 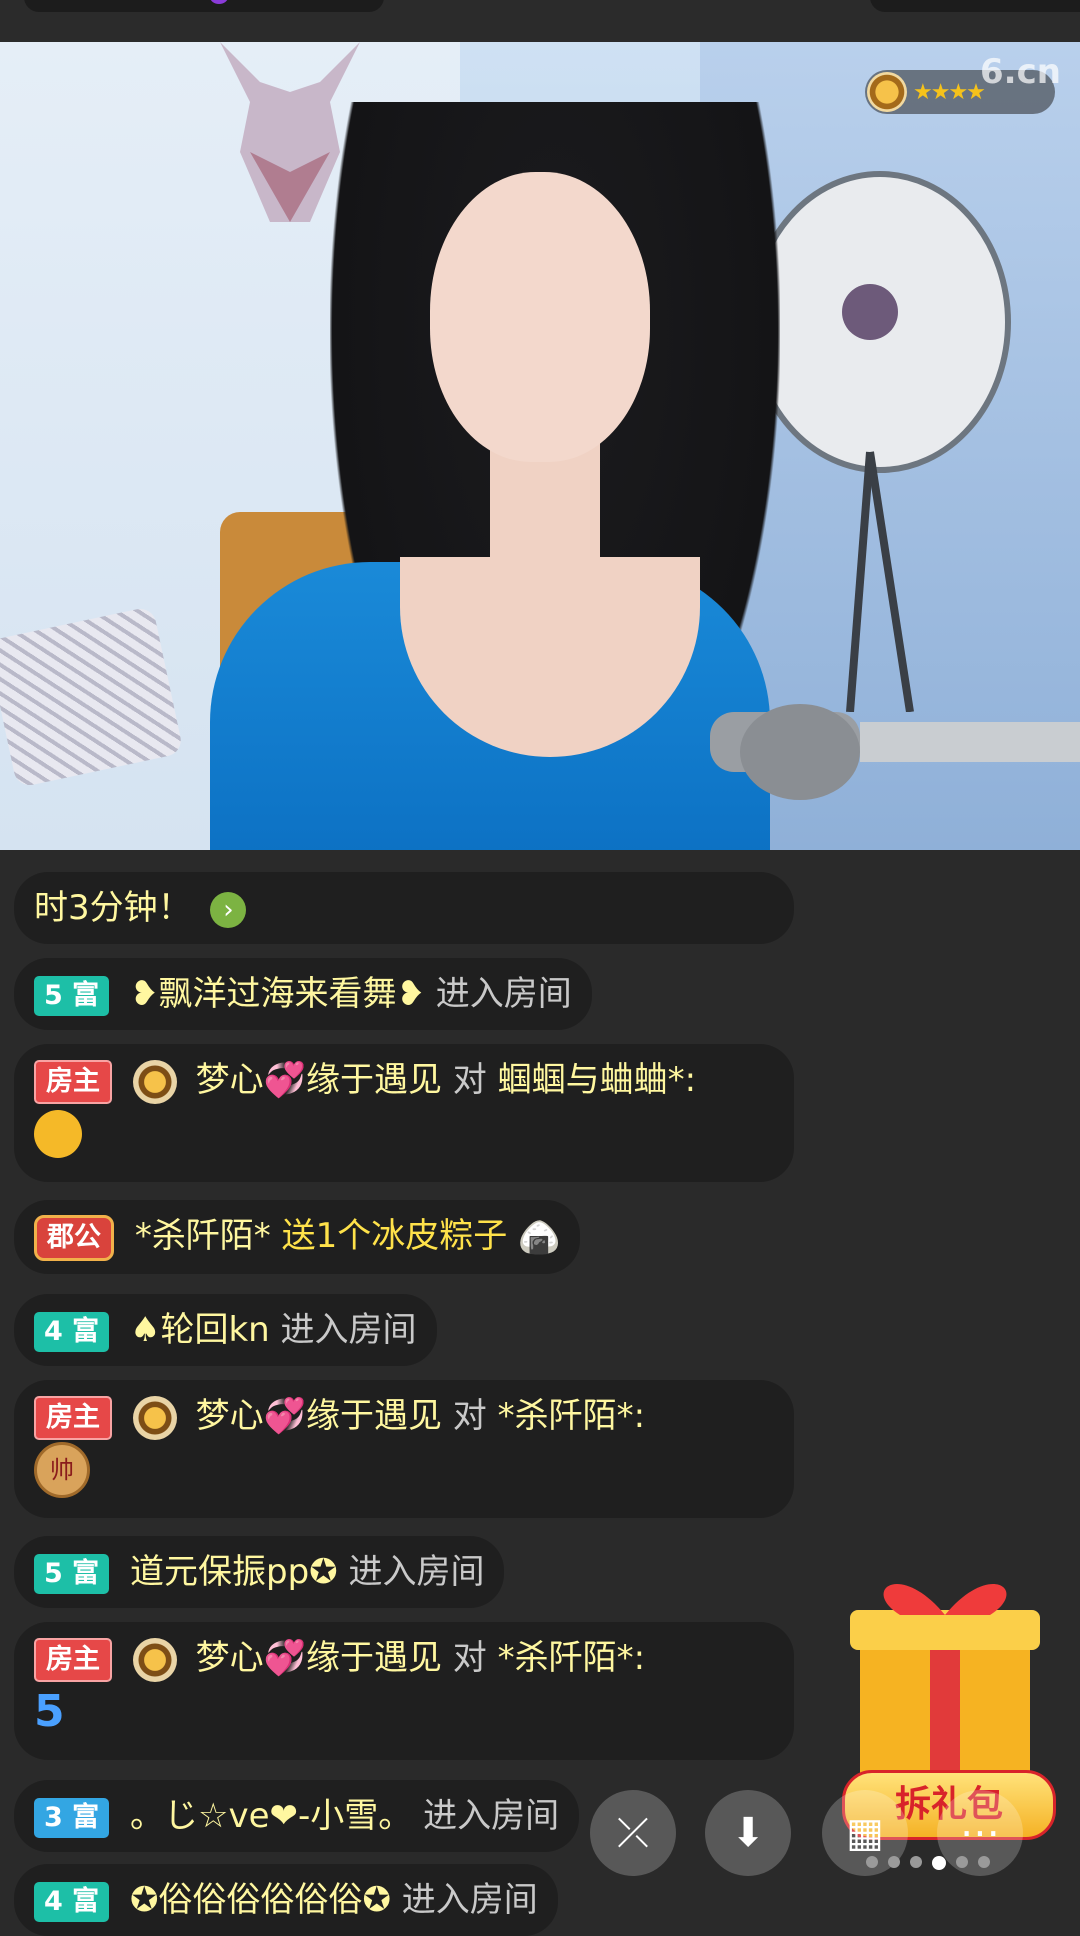 What do you see at coordinates (277, 994) in the screenshot?
I see `username: ❥飘洋过海来看舞❥` at bounding box center [277, 994].